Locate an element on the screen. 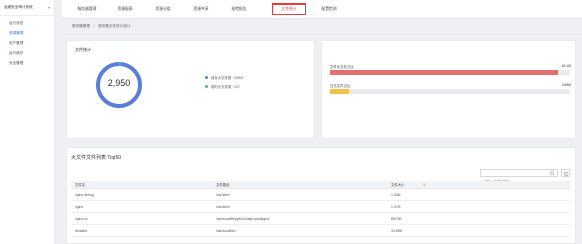  legend-item-saved: 保存大文件数（2903） is located at coordinates (225, 77).